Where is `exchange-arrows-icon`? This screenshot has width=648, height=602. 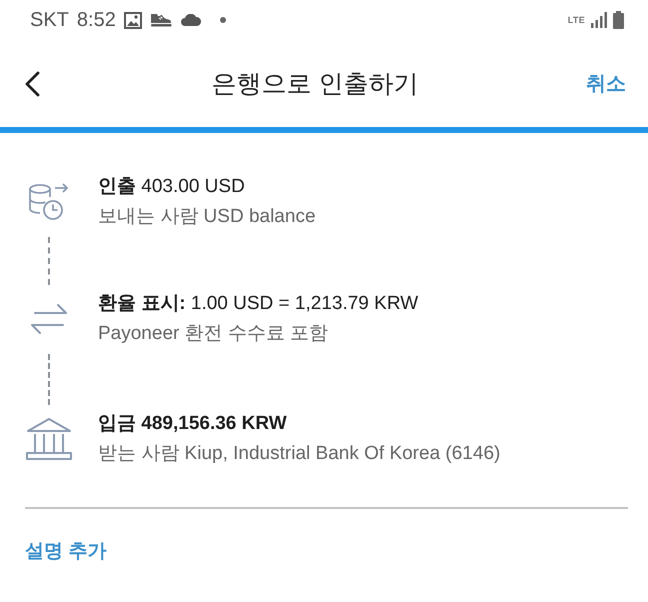 exchange-arrows-icon is located at coordinates (49, 319).